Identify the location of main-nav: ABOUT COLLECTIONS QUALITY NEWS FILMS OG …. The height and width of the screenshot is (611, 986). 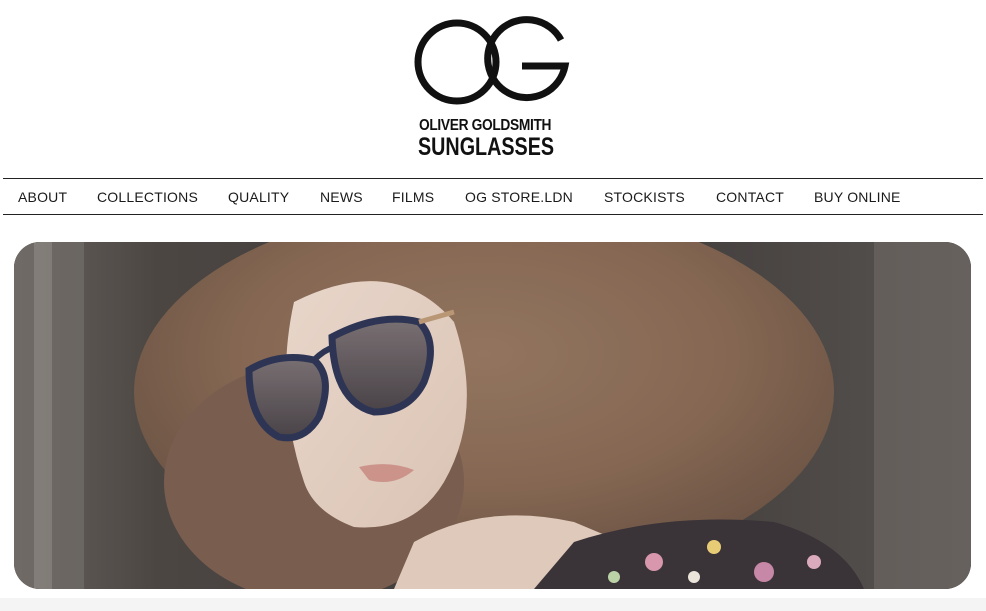
(493, 196).